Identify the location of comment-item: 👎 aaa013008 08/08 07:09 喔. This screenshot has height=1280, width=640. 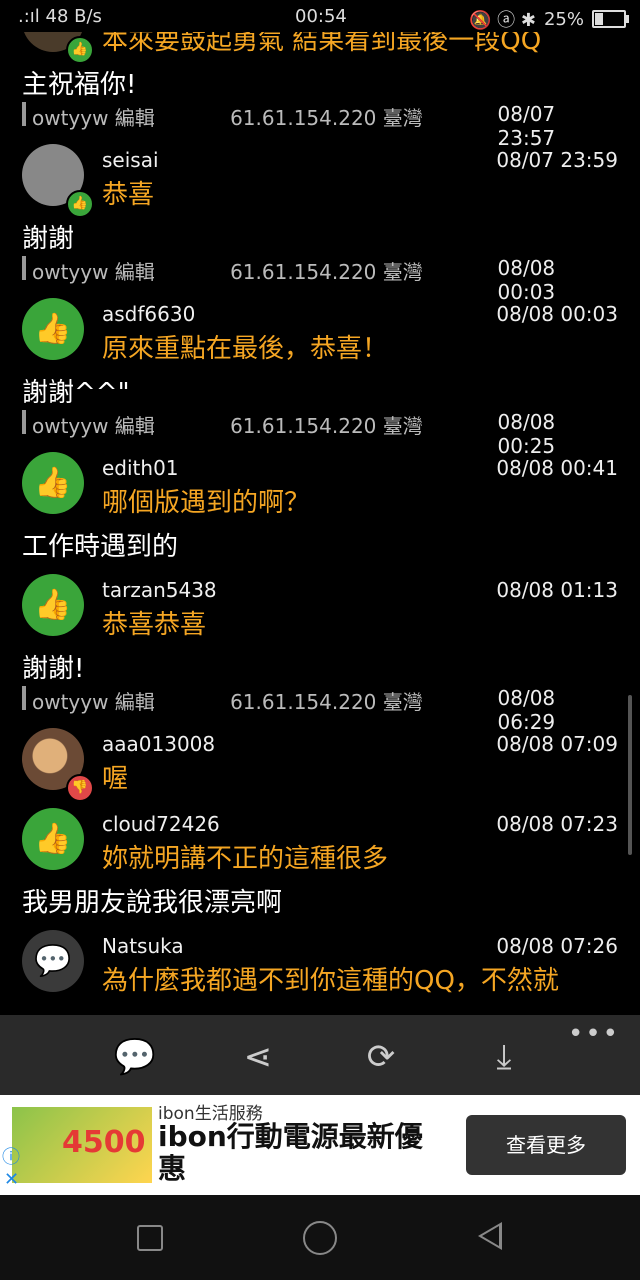
(320, 761).